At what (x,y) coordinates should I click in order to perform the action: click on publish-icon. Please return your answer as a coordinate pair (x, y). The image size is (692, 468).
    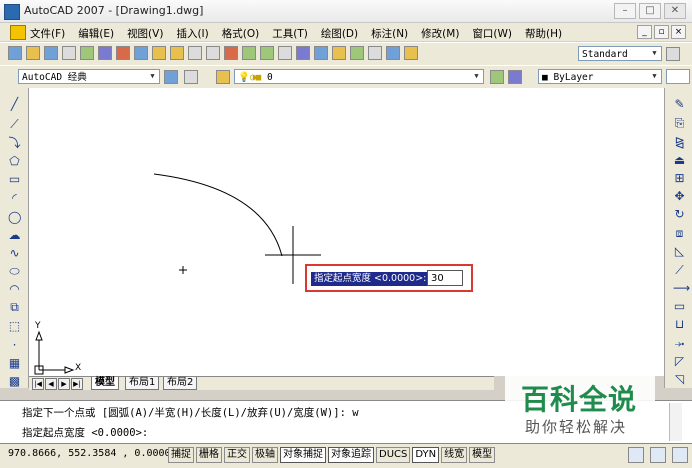
    Looking at the image, I should click on (105, 53).